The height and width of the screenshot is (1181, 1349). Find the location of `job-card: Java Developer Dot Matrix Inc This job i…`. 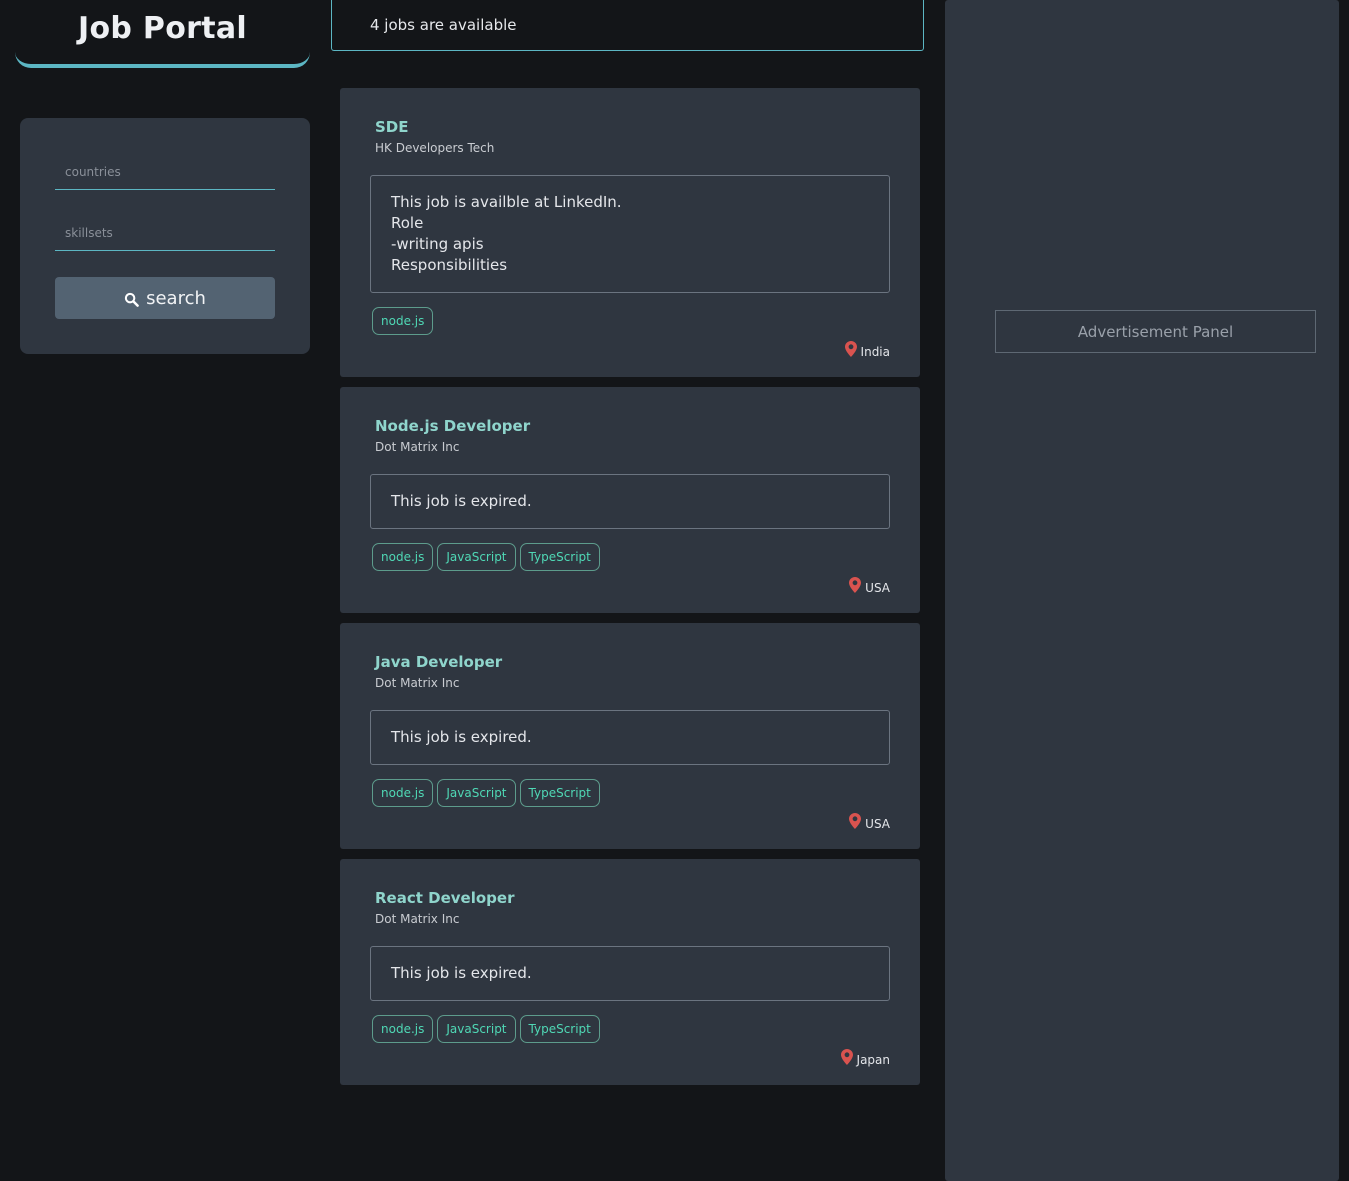

job-card: Java Developer Dot Matrix Inc This job i… is located at coordinates (630, 736).